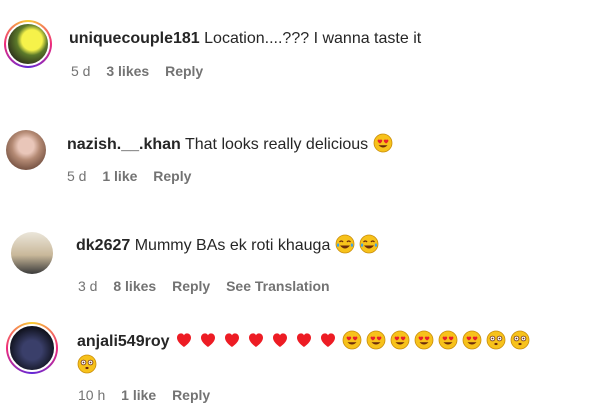 The image size is (600, 404). What do you see at coordinates (123, 341) in the screenshot?
I see `comment-username: anjali549roy` at bounding box center [123, 341].